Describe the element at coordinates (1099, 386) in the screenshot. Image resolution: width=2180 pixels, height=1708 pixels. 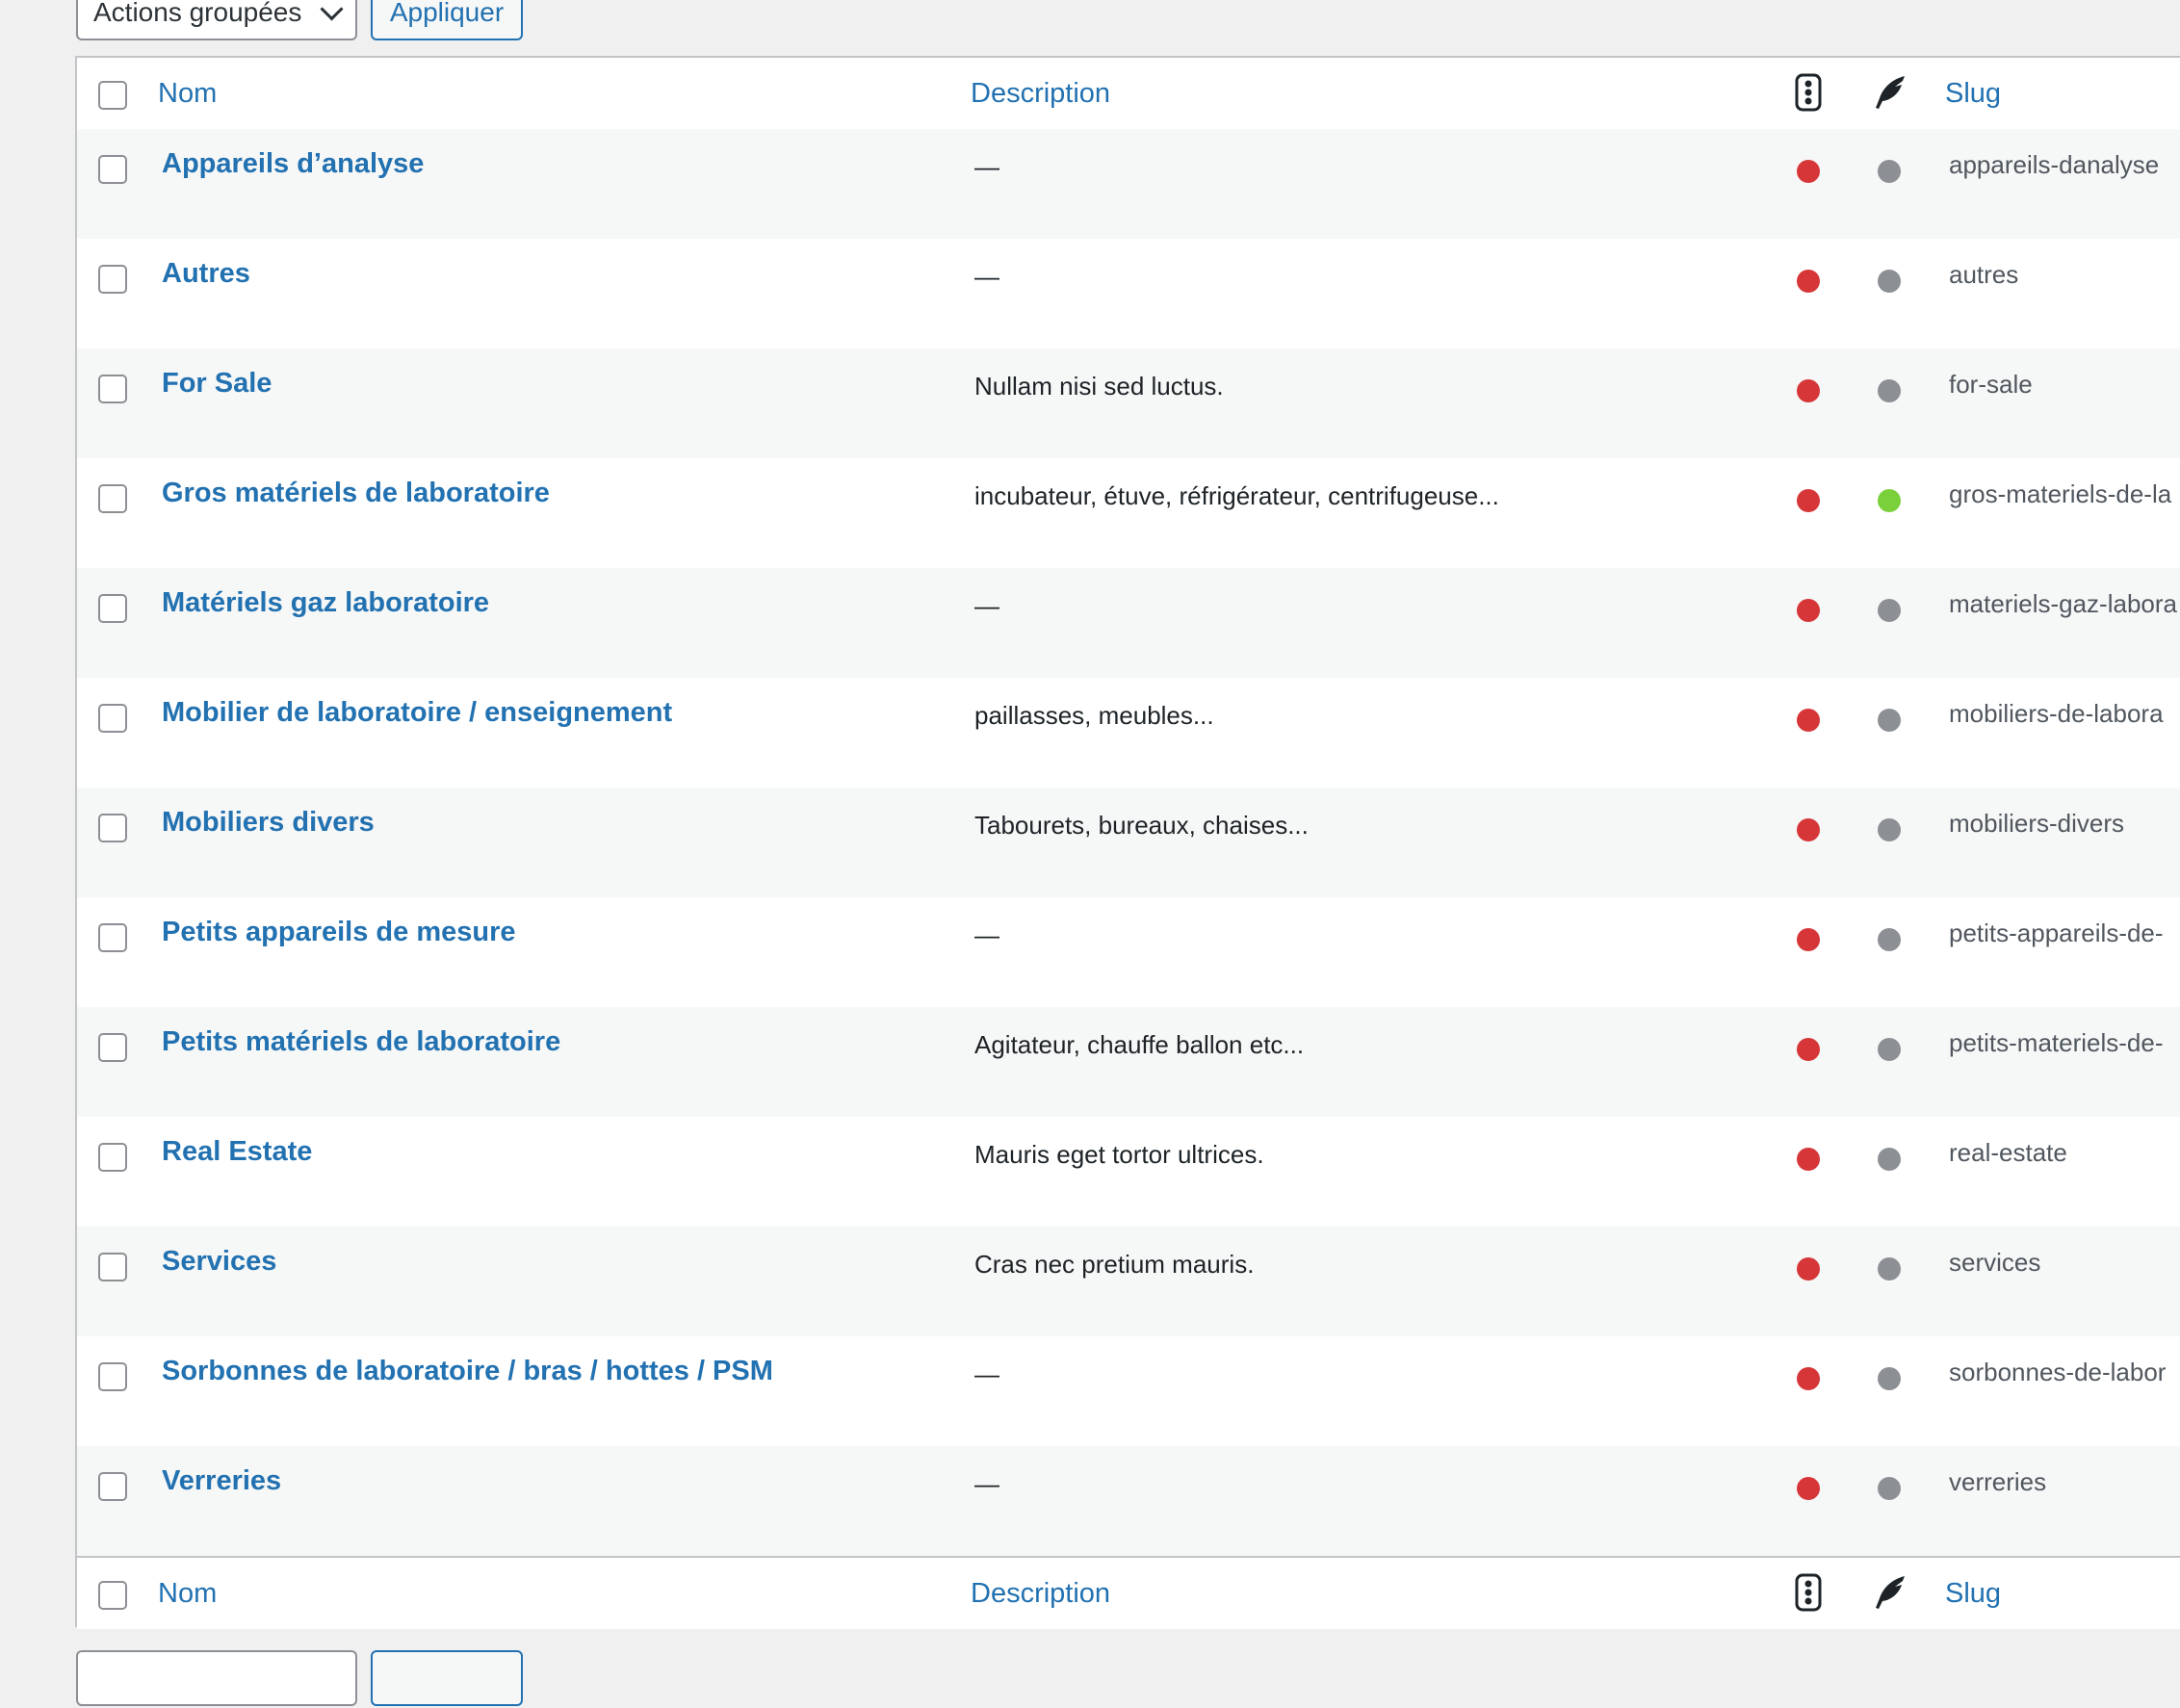
I see `category-description: Nullam nisi sed luctus.` at that location.